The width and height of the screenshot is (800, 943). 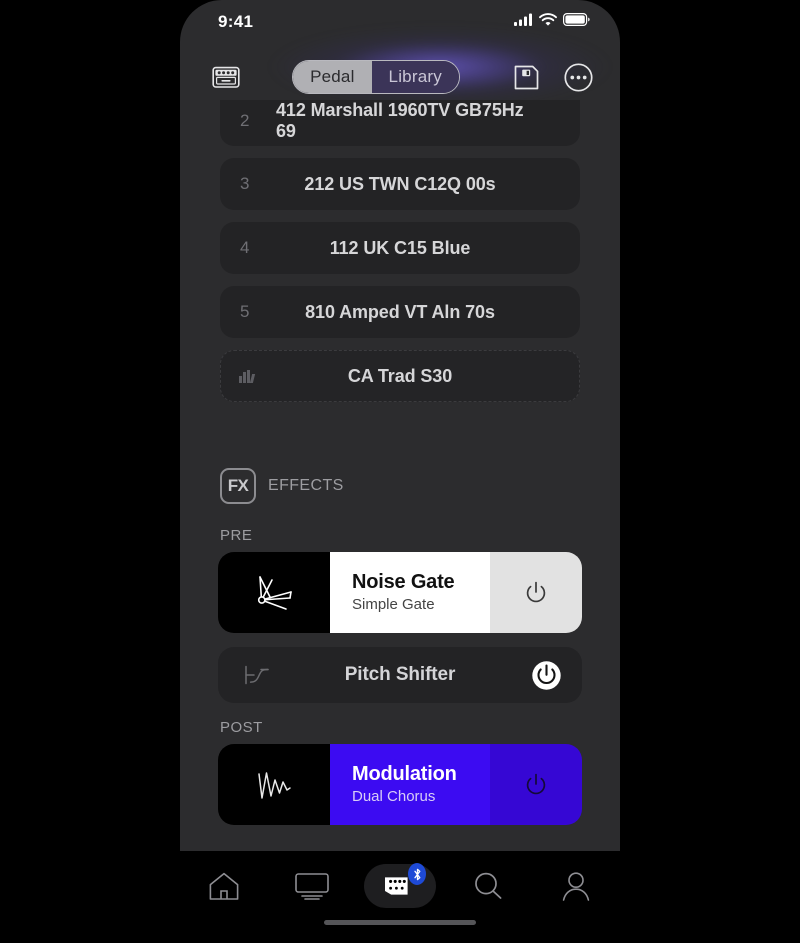 What do you see at coordinates (257, 675) in the screenshot?
I see `pitch-curve-icon` at bounding box center [257, 675].